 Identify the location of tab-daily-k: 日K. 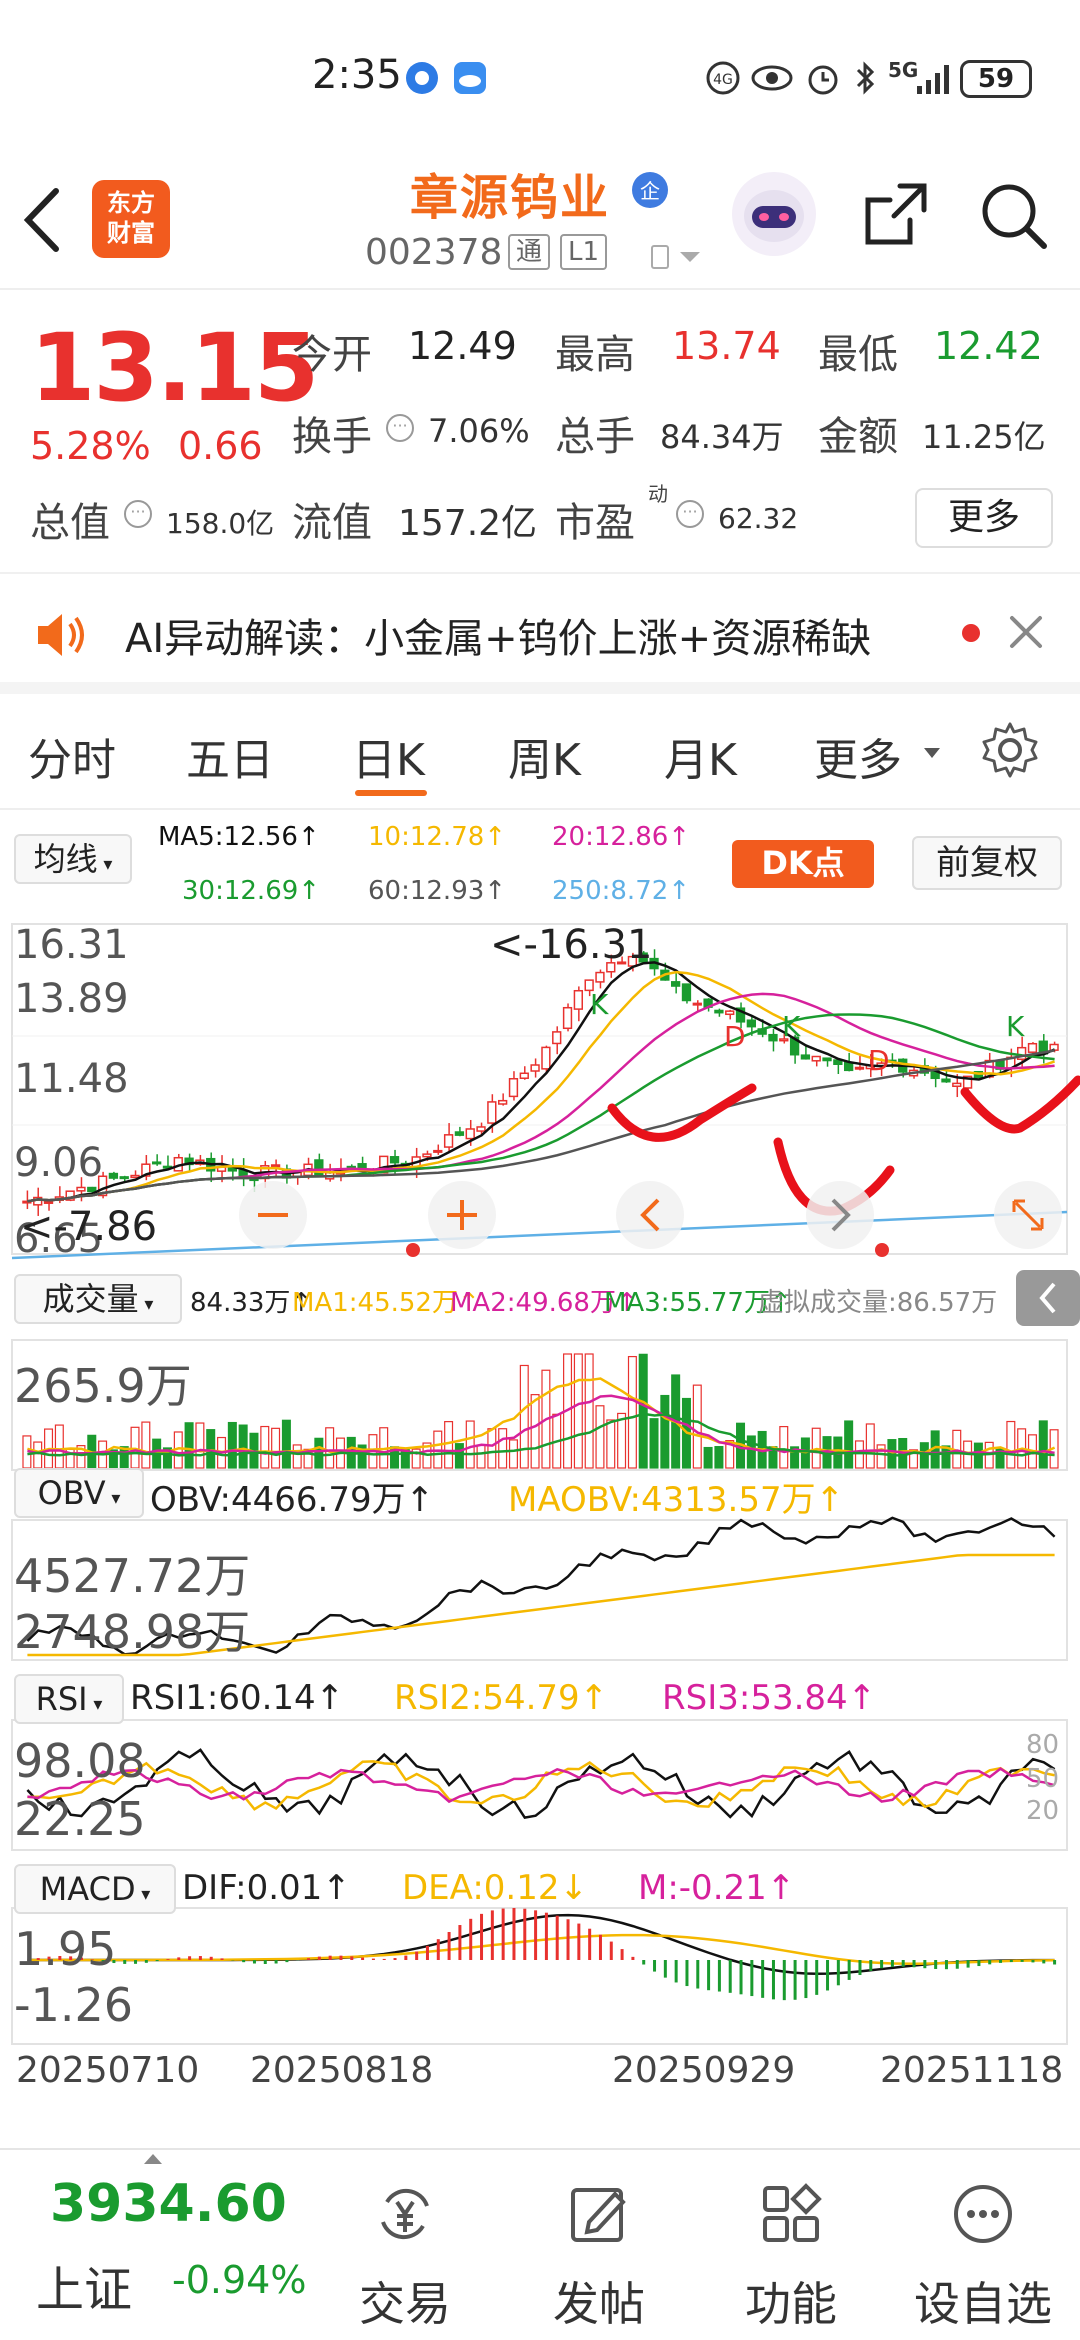
(388, 756).